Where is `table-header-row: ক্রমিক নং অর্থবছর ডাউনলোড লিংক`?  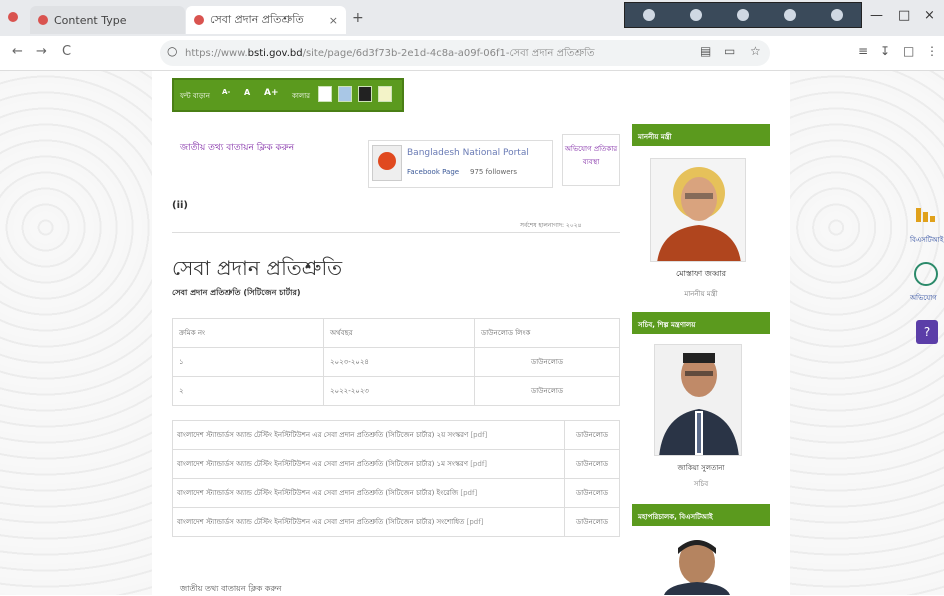
table-header-row: ক্রমিক নং অর্থবছর ডাউনলোড লিংক is located at coordinates (396, 333).